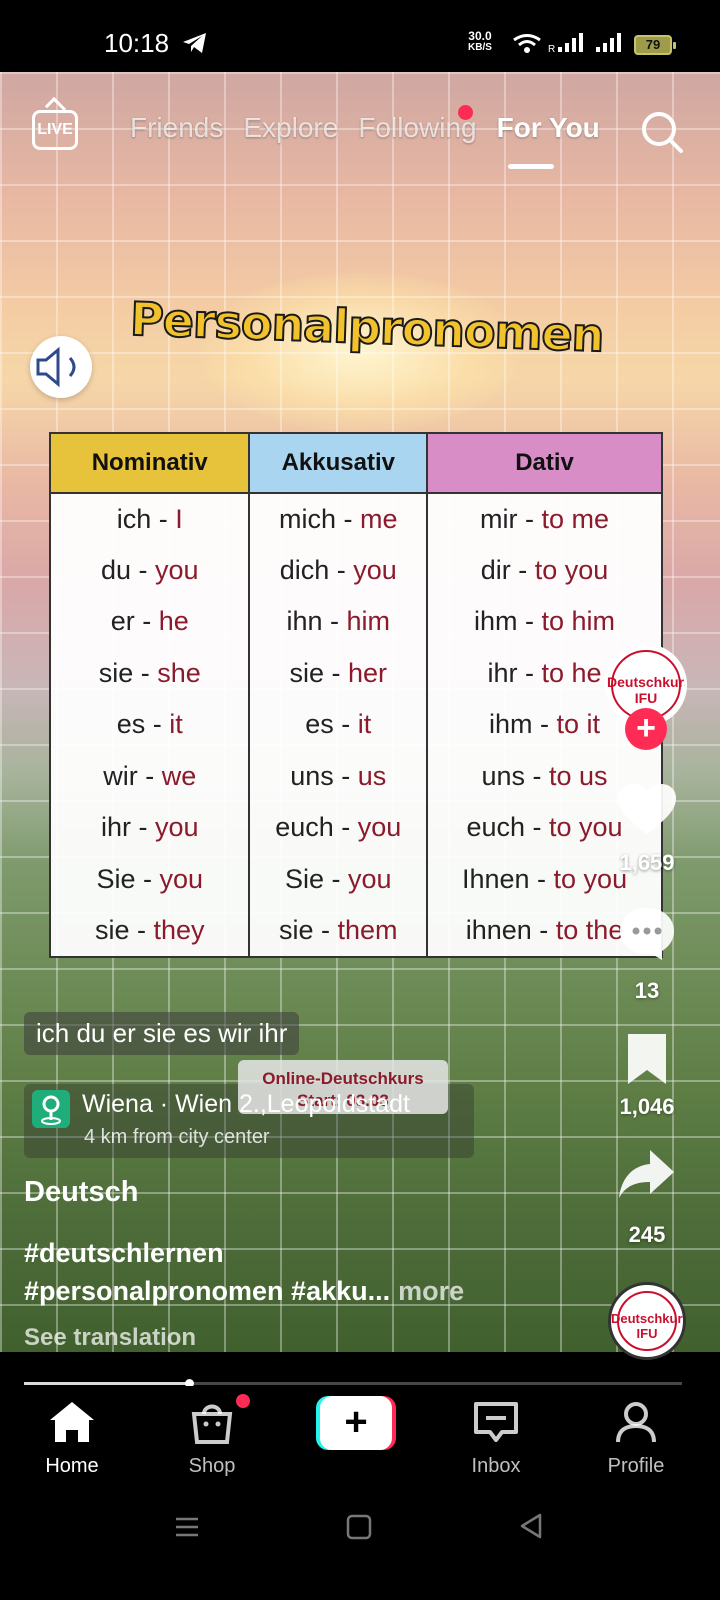  What do you see at coordinates (132, 775) in the screenshot?
I see `german-pronoun: wir -` at bounding box center [132, 775].